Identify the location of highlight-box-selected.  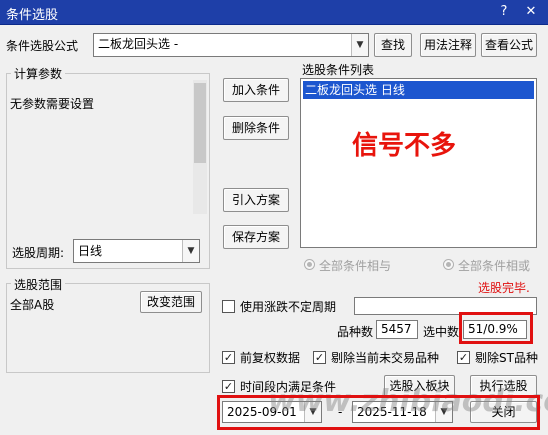
(496, 328).